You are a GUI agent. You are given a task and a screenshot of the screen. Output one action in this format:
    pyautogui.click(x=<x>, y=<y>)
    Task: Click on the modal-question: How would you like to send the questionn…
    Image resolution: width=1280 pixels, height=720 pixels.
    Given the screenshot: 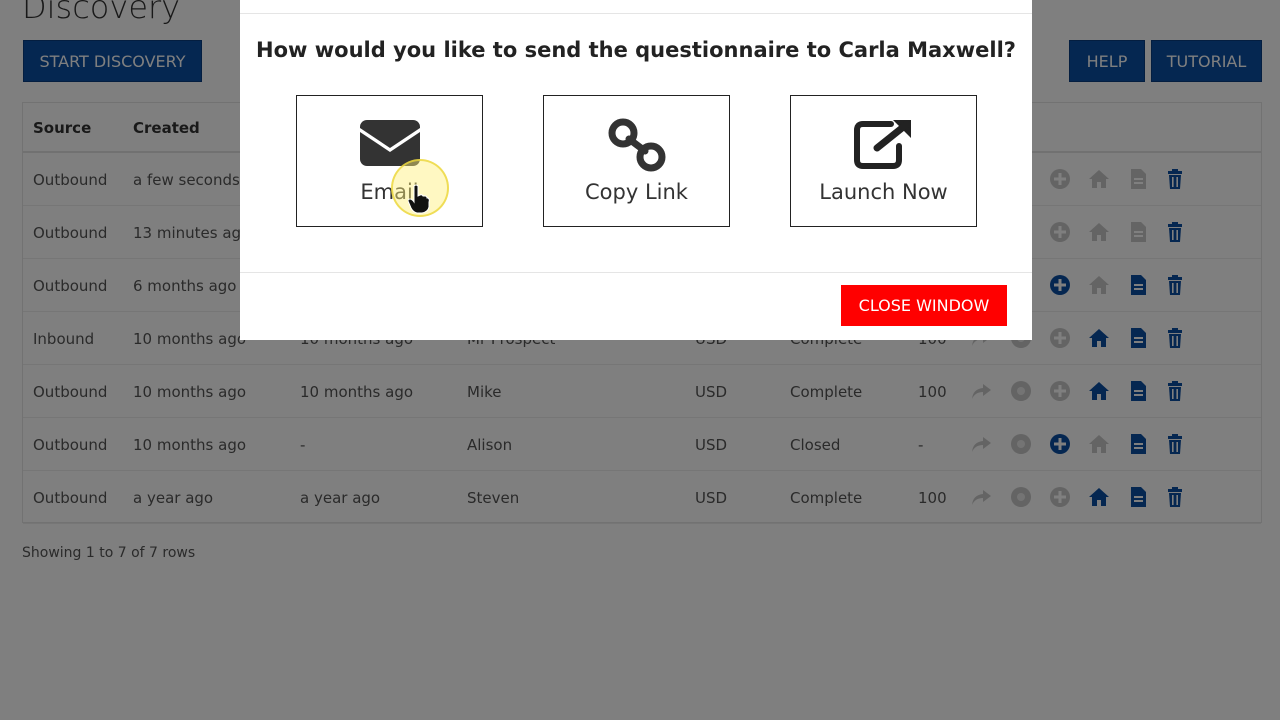 What is the action you would take?
    pyautogui.click(x=636, y=50)
    